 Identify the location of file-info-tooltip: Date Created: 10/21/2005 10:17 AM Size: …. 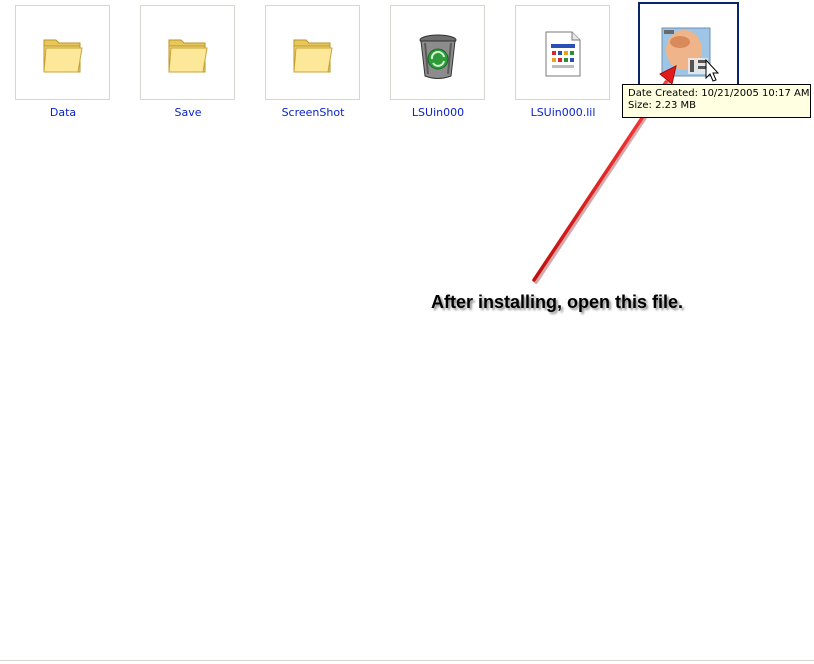
(716, 101).